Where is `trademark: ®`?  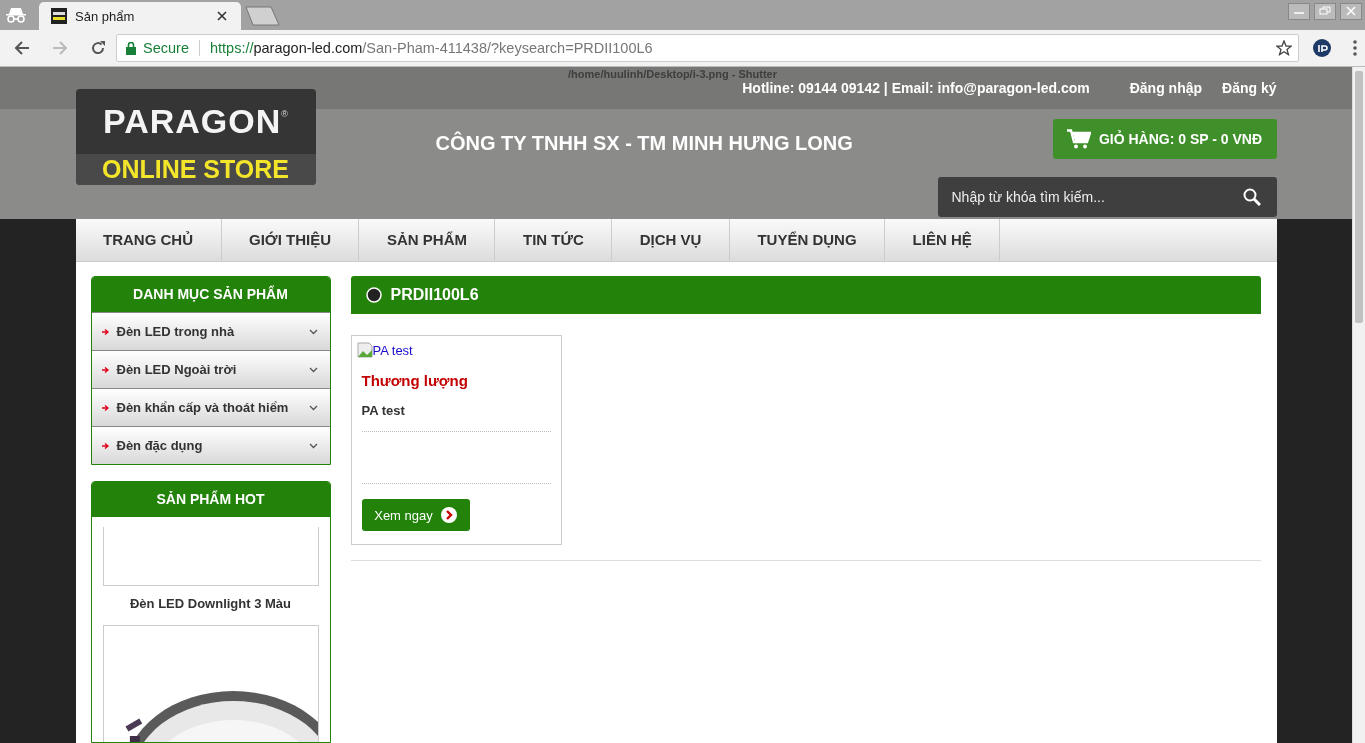
trademark: ® is located at coordinates (284, 114).